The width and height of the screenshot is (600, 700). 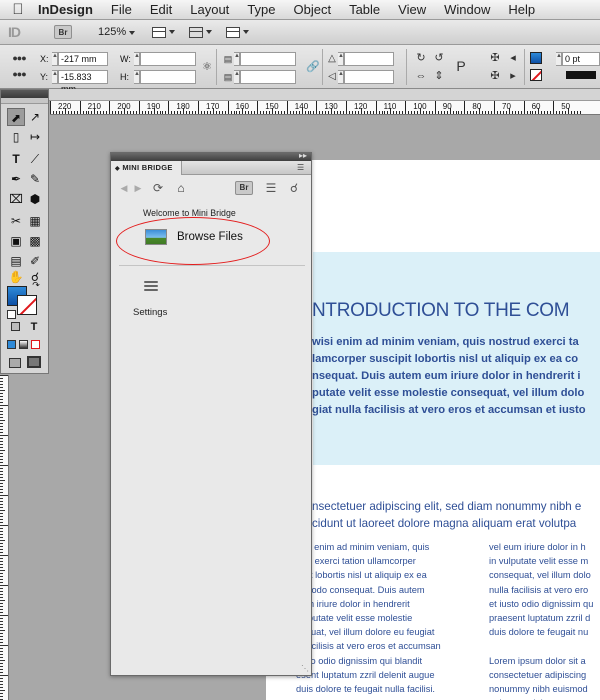 What do you see at coordinates (146, 168) in the screenshot?
I see `mini-bridge-tab: ◆ MINI BRIDGE` at bounding box center [146, 168].